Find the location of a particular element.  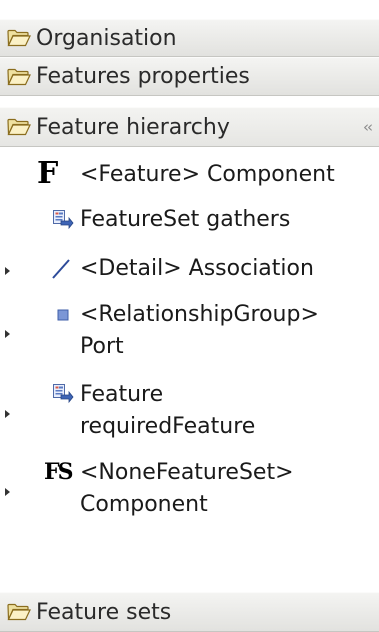

required-feature-icon is located at coordinates (63, 394).